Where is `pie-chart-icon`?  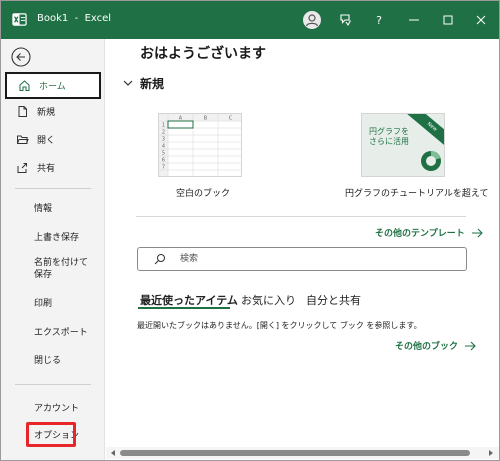
pie-chart-icon is located at coordinates (431, 161).